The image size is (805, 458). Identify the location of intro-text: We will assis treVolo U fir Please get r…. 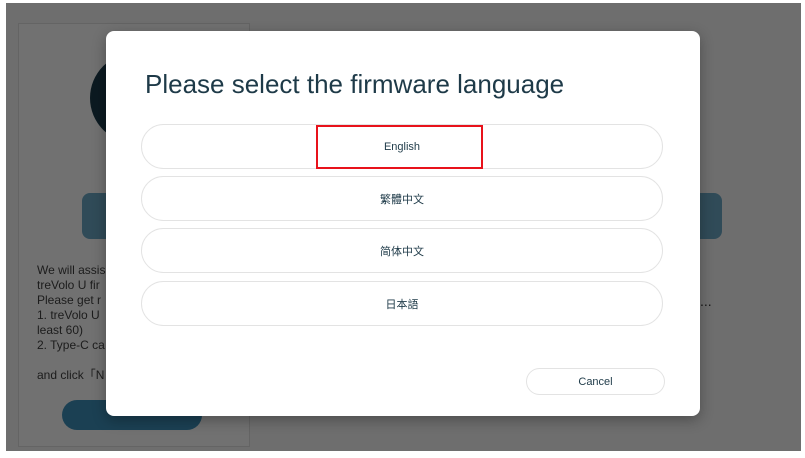
(71, 322).